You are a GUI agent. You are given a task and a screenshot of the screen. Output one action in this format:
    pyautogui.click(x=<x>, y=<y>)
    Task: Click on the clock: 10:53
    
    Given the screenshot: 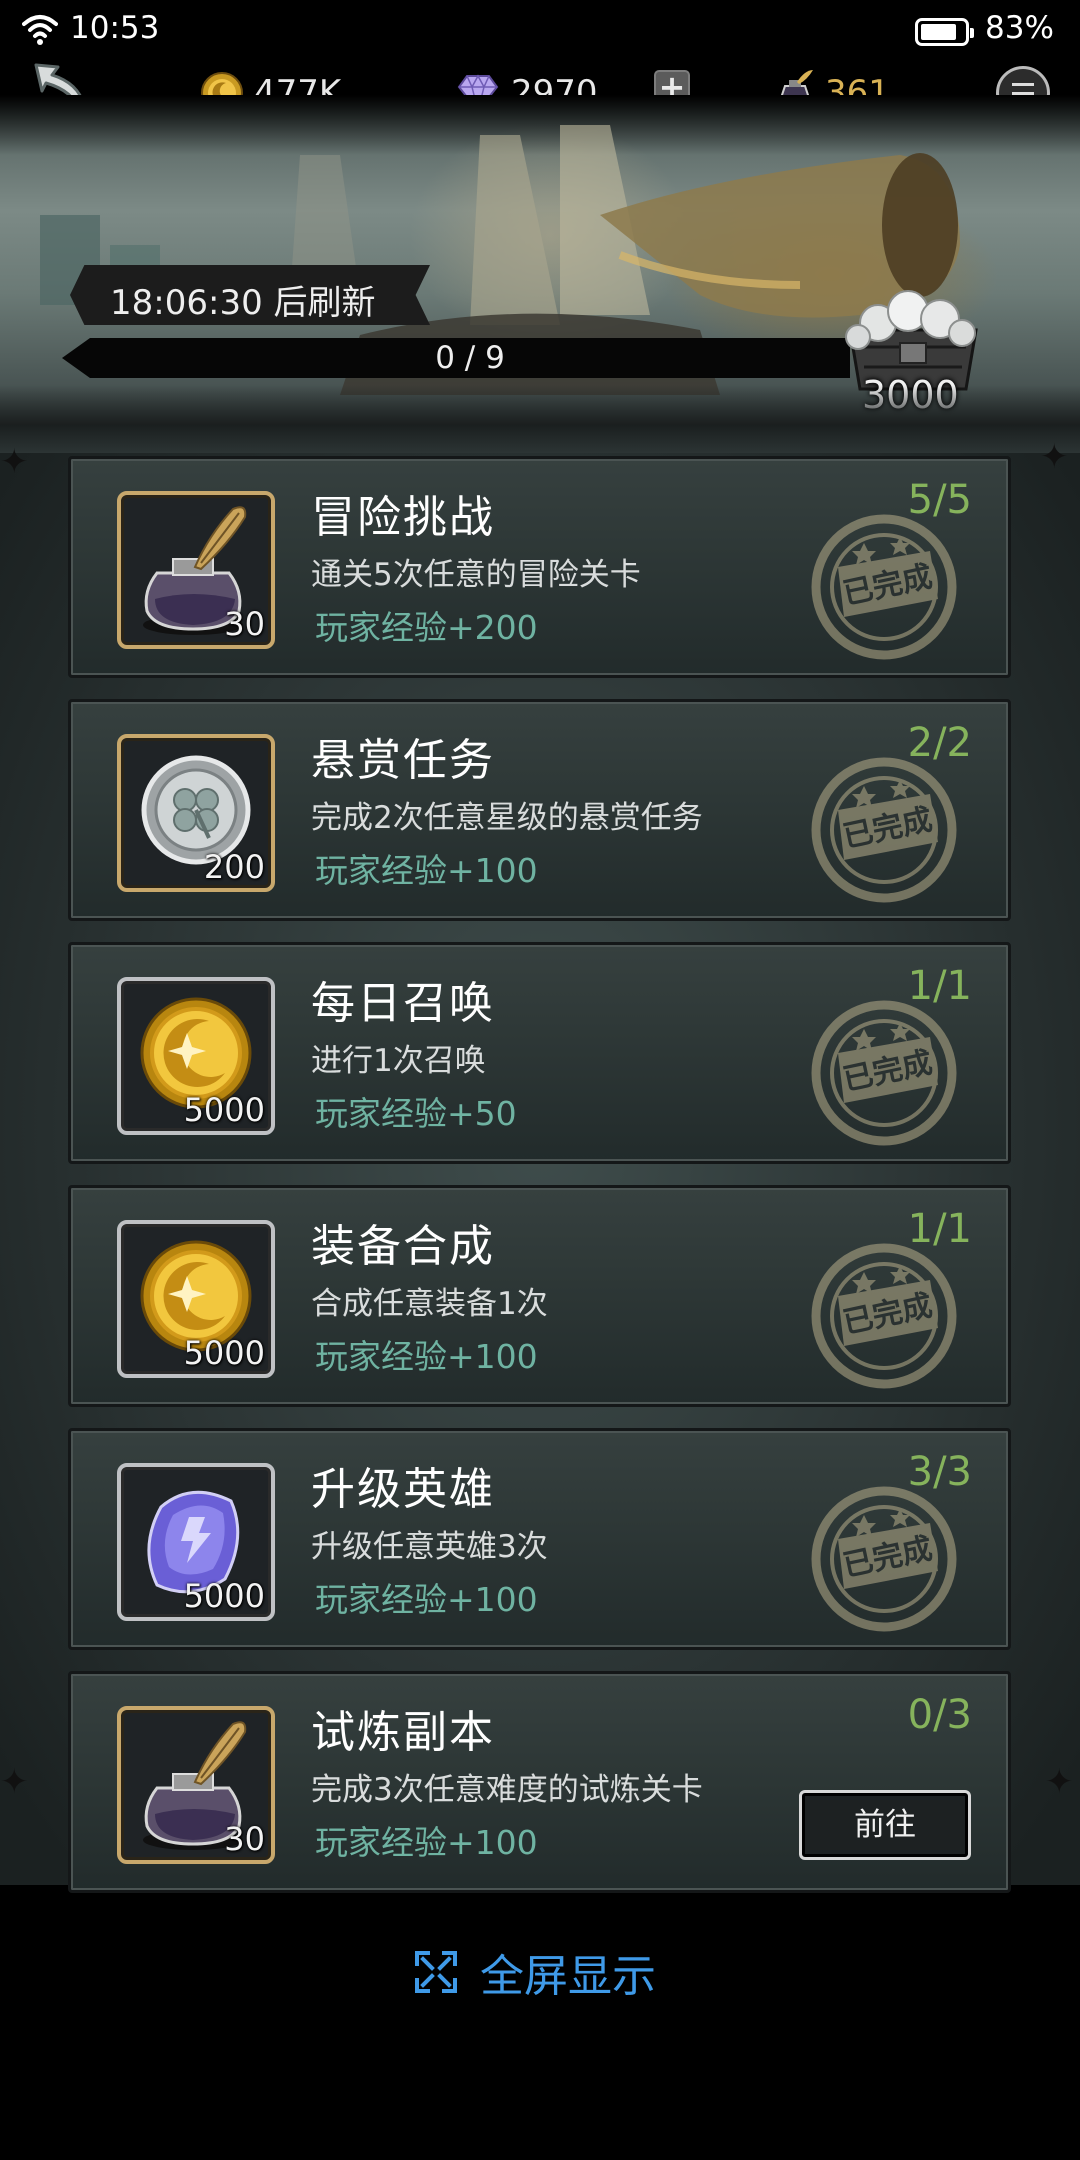 What is the action you would take?
    pyautogui.click(x=115, y=28)
    